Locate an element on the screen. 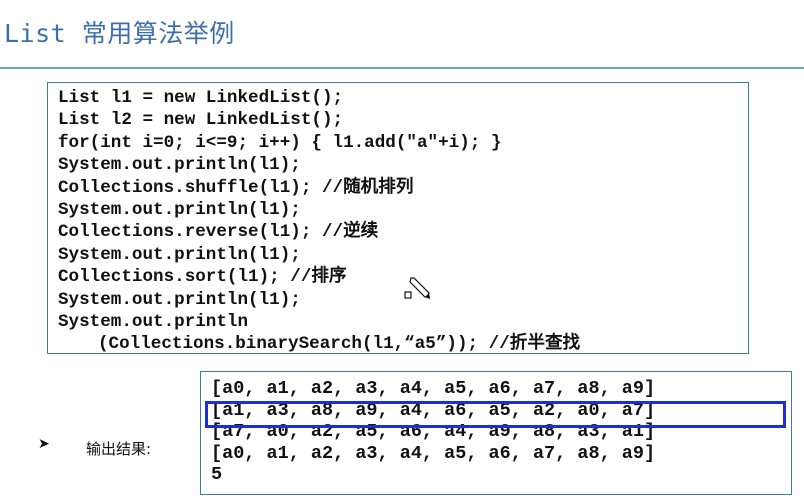 The height and width of the screenshot is (502, 804). pencil-cursor-icon is located at coordinates (417, 288).